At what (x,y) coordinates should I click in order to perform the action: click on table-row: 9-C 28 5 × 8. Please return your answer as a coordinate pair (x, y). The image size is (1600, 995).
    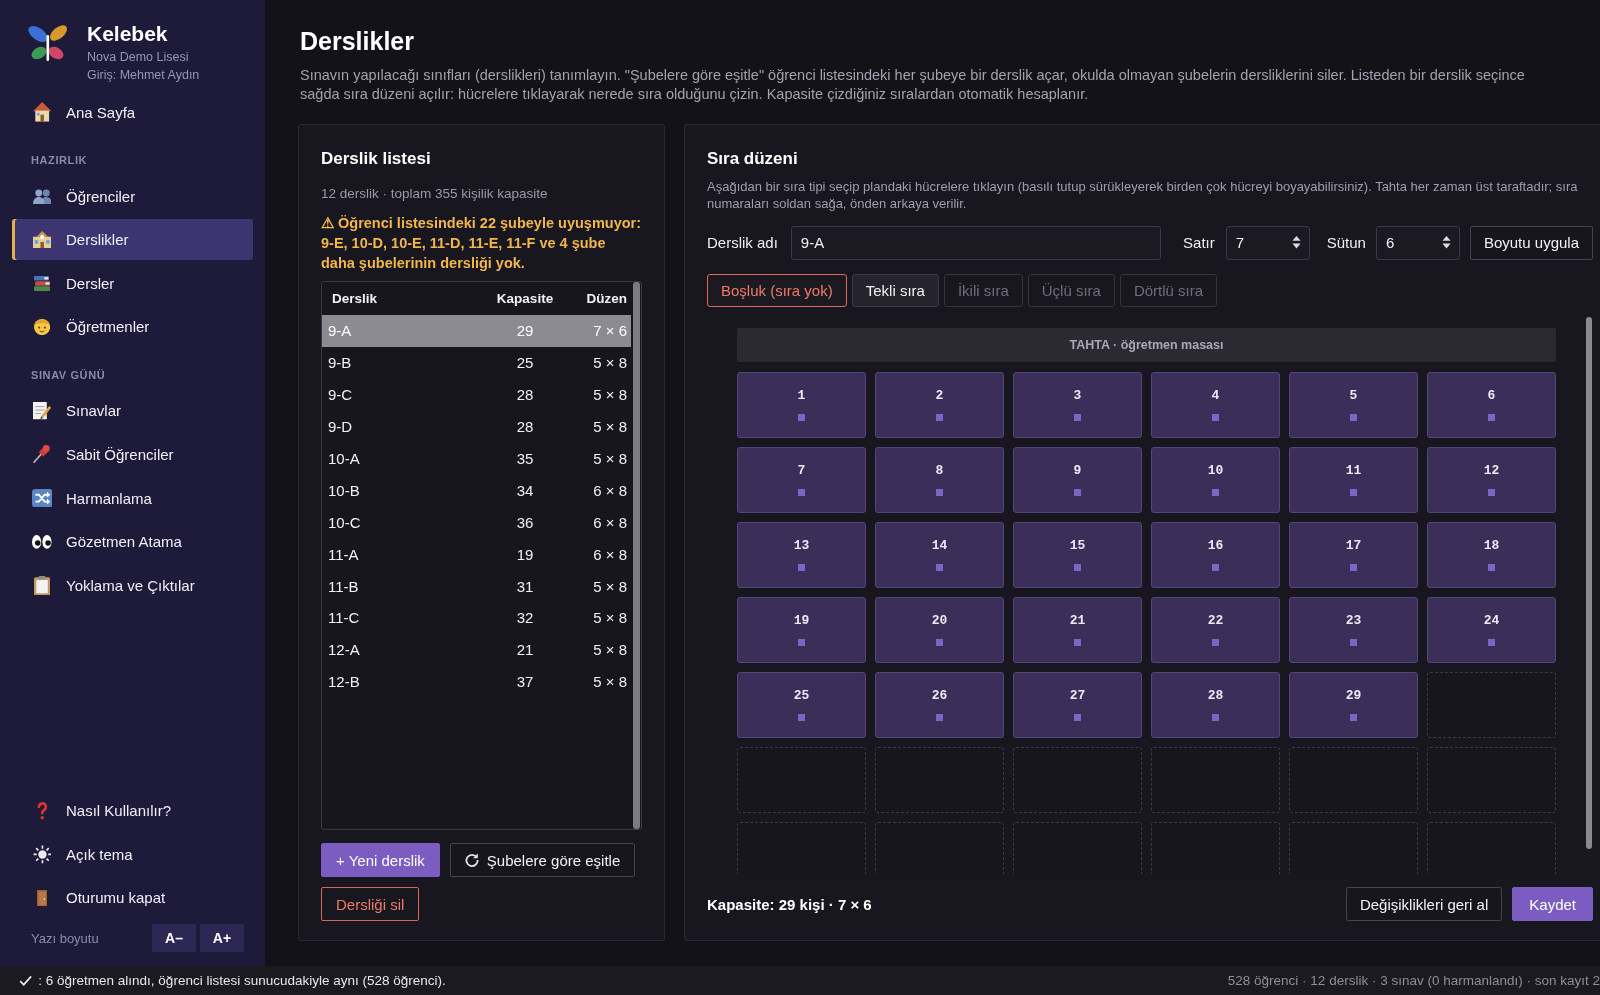
    Looking at the image, I should click on (476, 394).